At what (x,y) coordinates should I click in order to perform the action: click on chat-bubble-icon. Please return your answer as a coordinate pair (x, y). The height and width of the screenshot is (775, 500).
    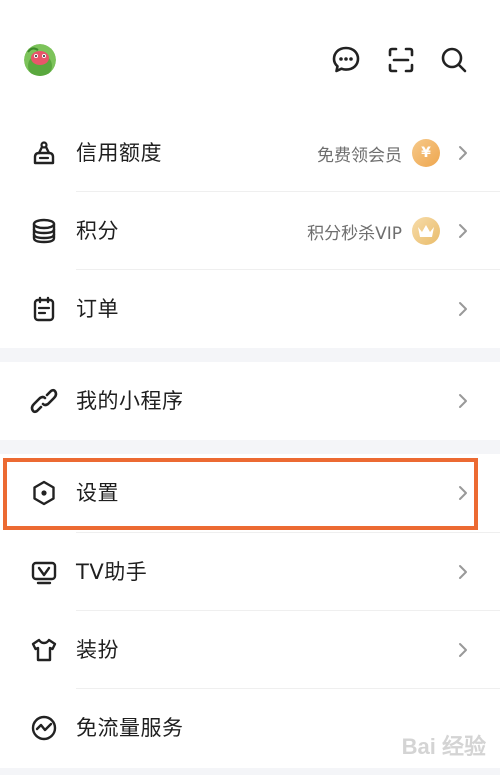
    Looking at the image, I should click on (346, 59).